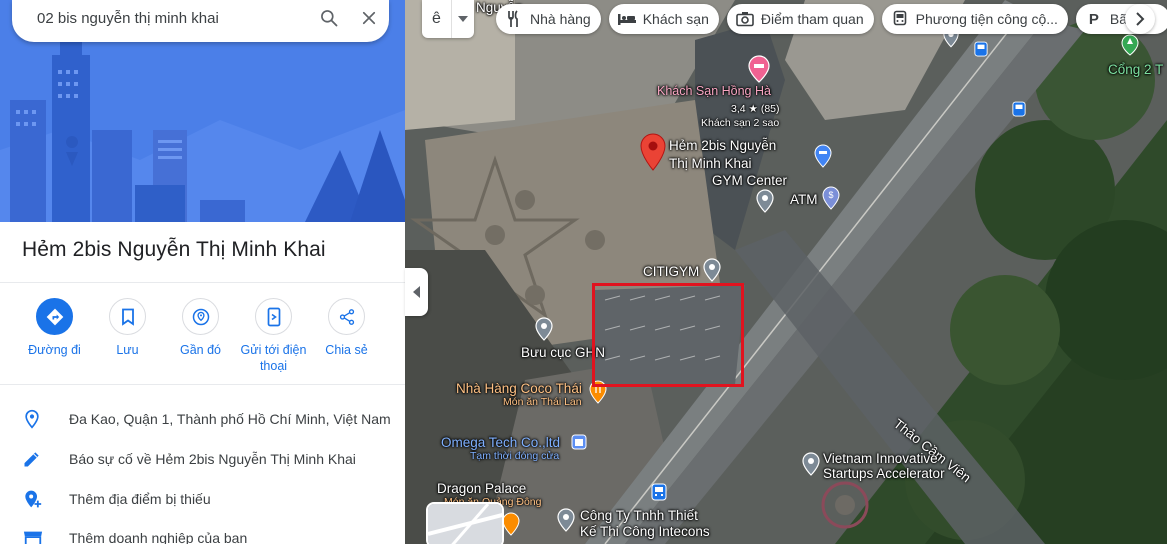 This screenshot has width=1167, height=544. I want to click on place-title: Hẻm 2bis Nguyễn Thị Minh Khai, so click(174, 249).